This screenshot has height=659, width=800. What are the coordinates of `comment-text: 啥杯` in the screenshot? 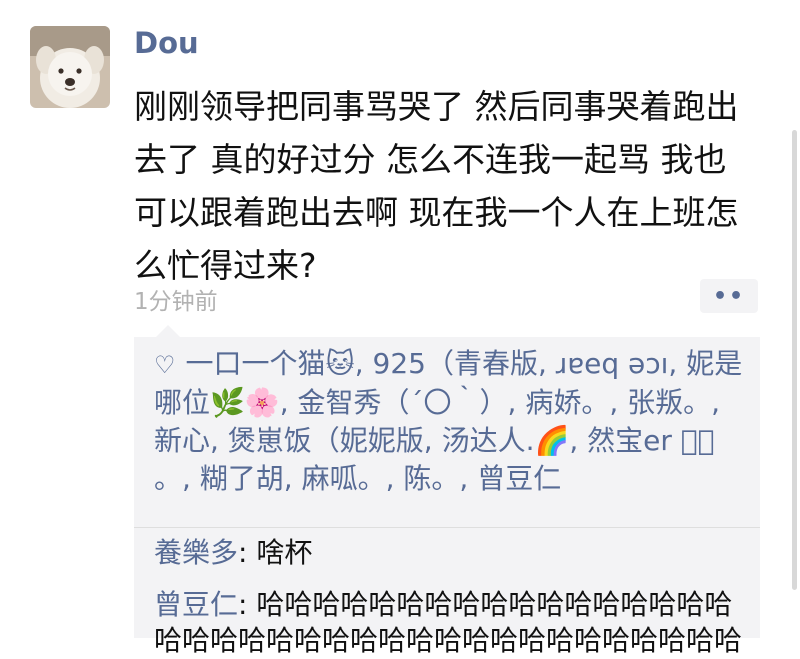 It's located at (284, 552).